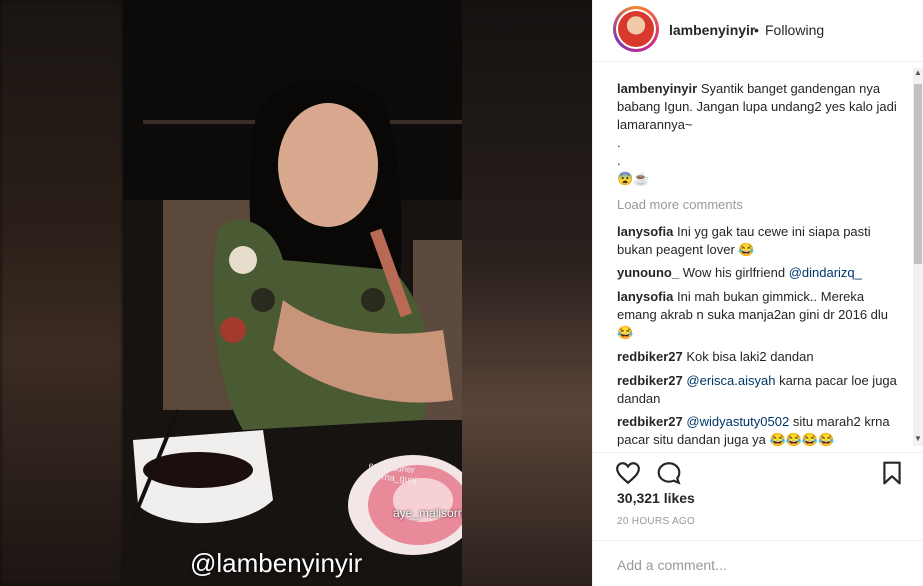 Image resolution: width=923 pixels, height=586 pixels. I want to click on scrollbar-thumb, so click(918, 174).